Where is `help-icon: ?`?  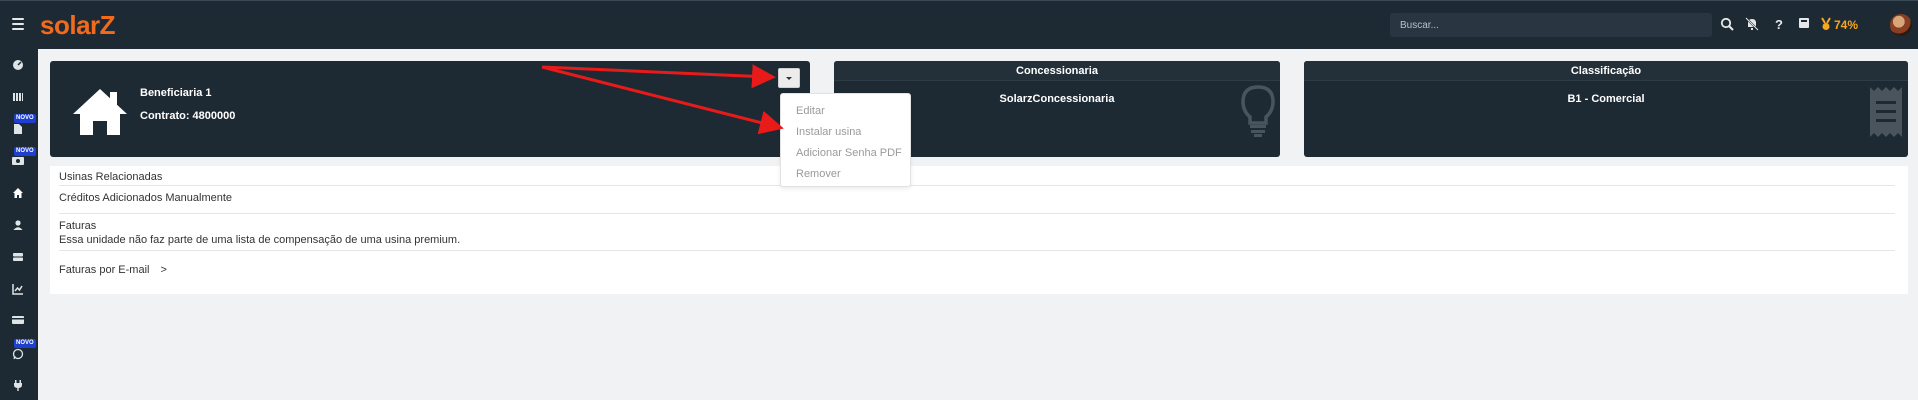 help-icon: ? is located at coordinates (1779, 25).